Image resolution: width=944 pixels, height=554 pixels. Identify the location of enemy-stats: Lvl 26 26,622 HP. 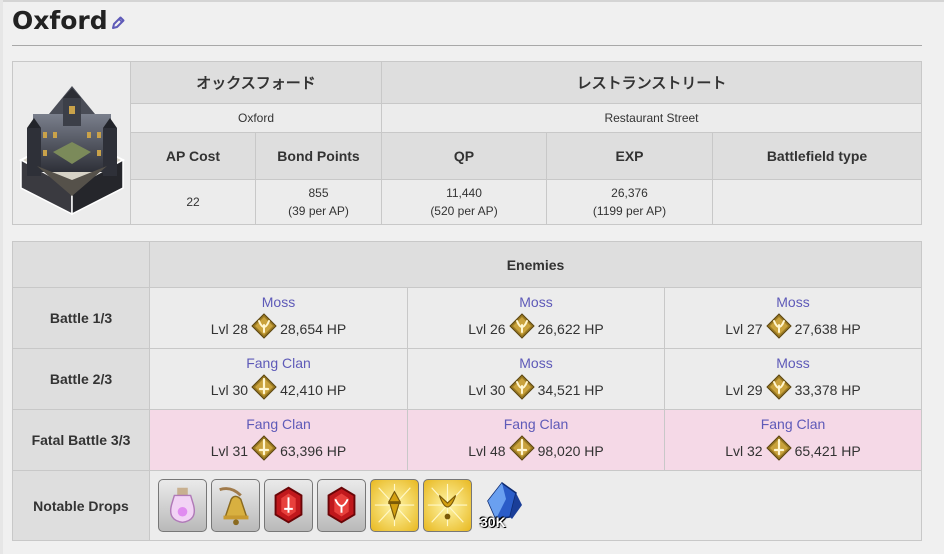
(536, 329).